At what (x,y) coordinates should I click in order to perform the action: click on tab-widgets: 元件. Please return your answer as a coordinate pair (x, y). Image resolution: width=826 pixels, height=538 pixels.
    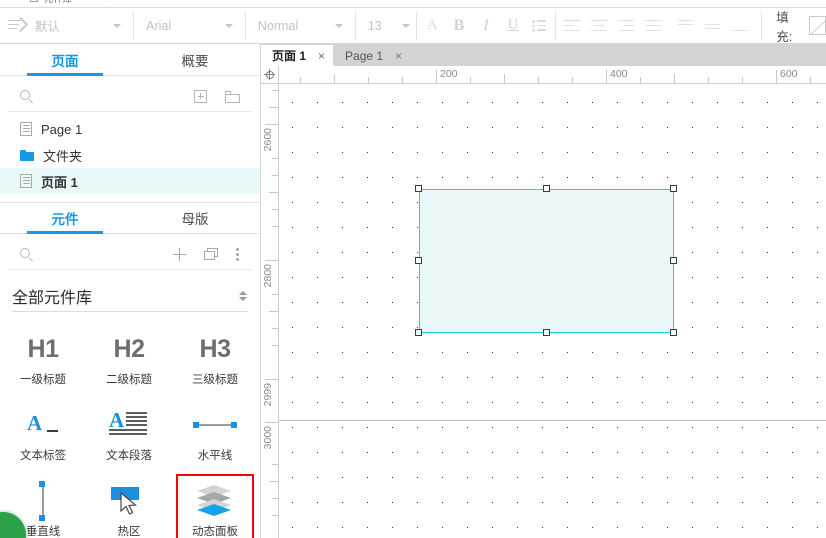
    Looking at the image, I should click on (65, 218).